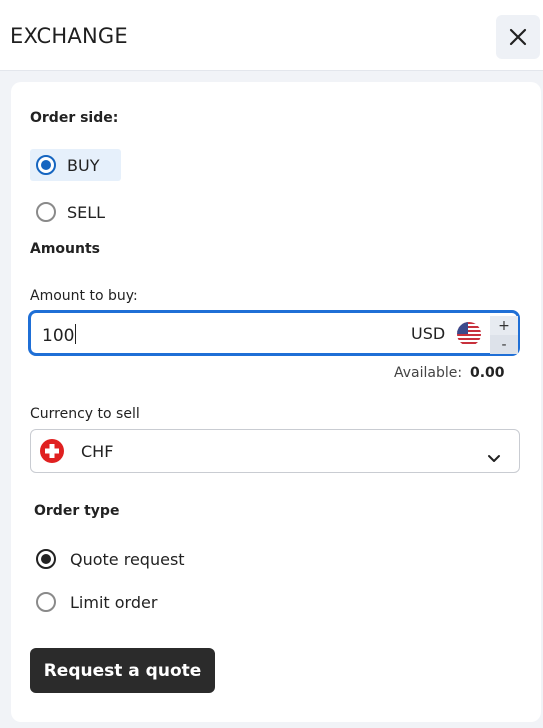 The width and height of the screenshot is (543, 728). Describe the element at coordinates (46, 559) in the screenshot. I see `radio-quote-request-indicator` at that location.